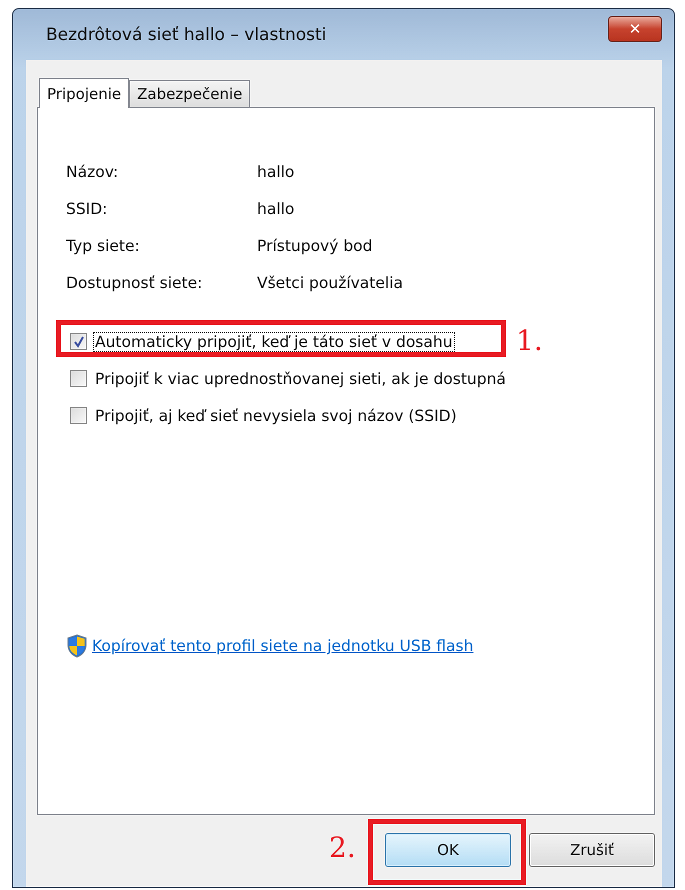 The width and height of the screenshot is (685, 890). What do you see at coordinates (635, 29) in the screenshot?
I see `close-button: ✕` at bounding box center [635, 29].